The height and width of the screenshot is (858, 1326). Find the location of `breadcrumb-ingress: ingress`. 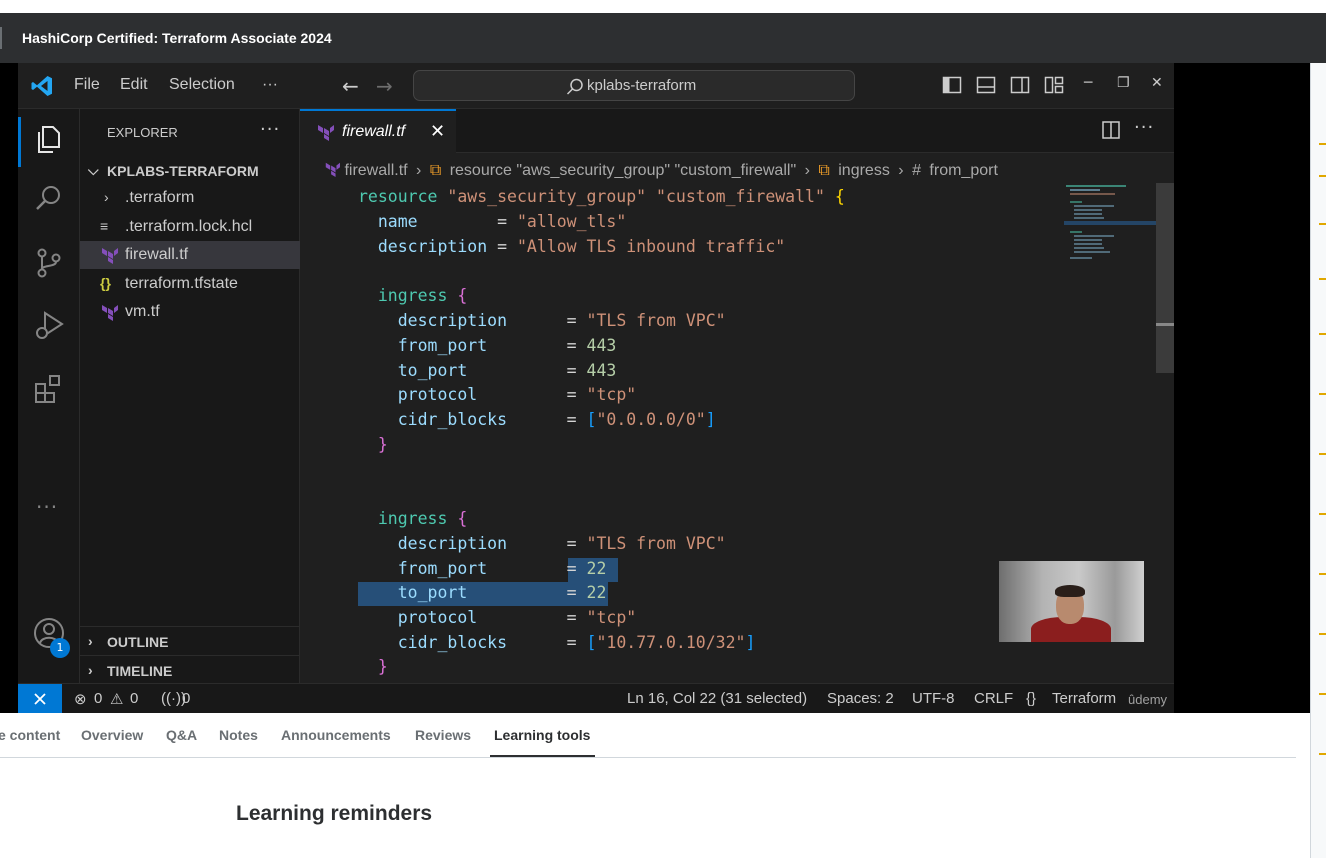

breadcrumb-ingress: ingress is located at coordinates (864, 170).